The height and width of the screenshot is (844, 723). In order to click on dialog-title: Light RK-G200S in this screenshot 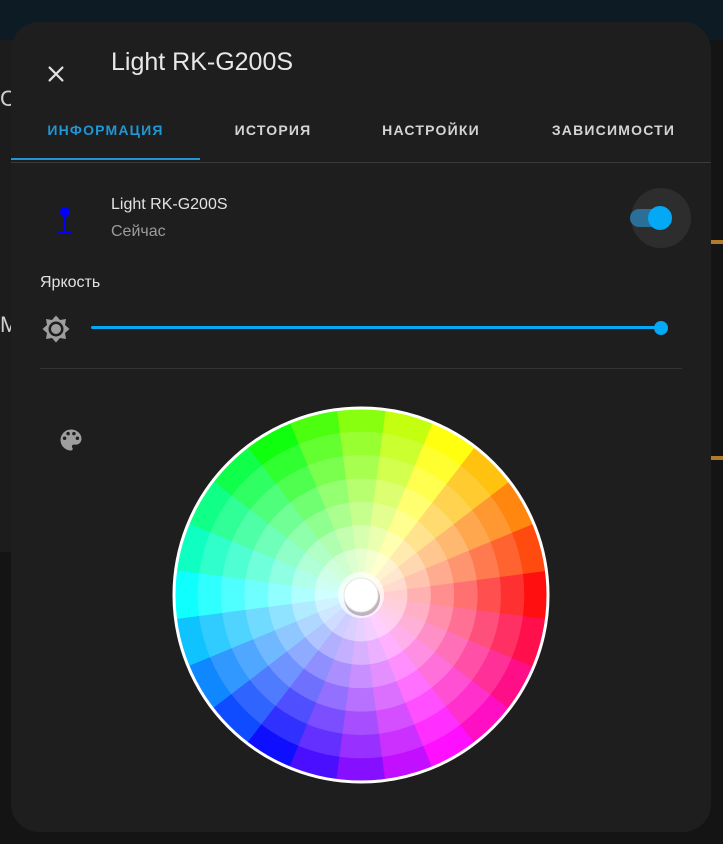, I will do `click(202, 62)`.